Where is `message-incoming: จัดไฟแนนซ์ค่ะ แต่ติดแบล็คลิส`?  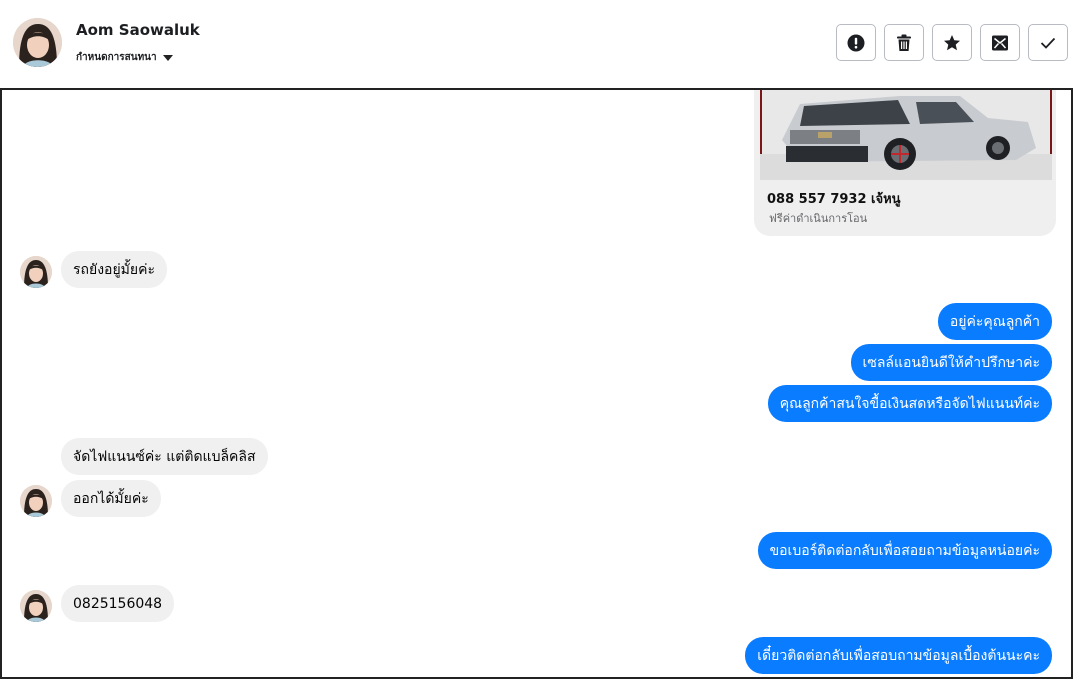
message-incoming: จัดไฟแนนซ์ค่ะ แต่ติดแบล็คลิส is located at coordinates (164, 456).